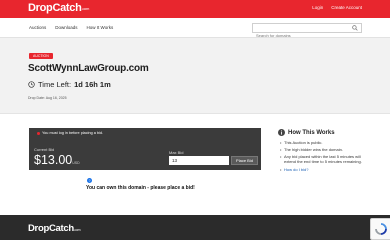 The image size is (390, 240). What do you see at coordinates (346, 7) in the screenshot?
I see `create-account-link: Create Account` at bounding box center [346, 7].